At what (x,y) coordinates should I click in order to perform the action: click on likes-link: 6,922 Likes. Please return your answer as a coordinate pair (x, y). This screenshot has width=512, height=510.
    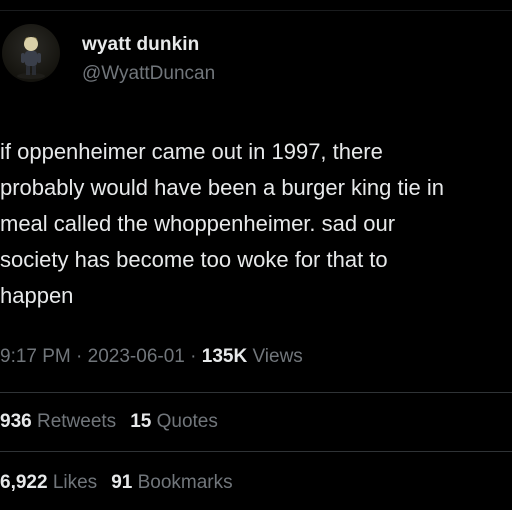
    Looking at the image, I should click on (48, 482).